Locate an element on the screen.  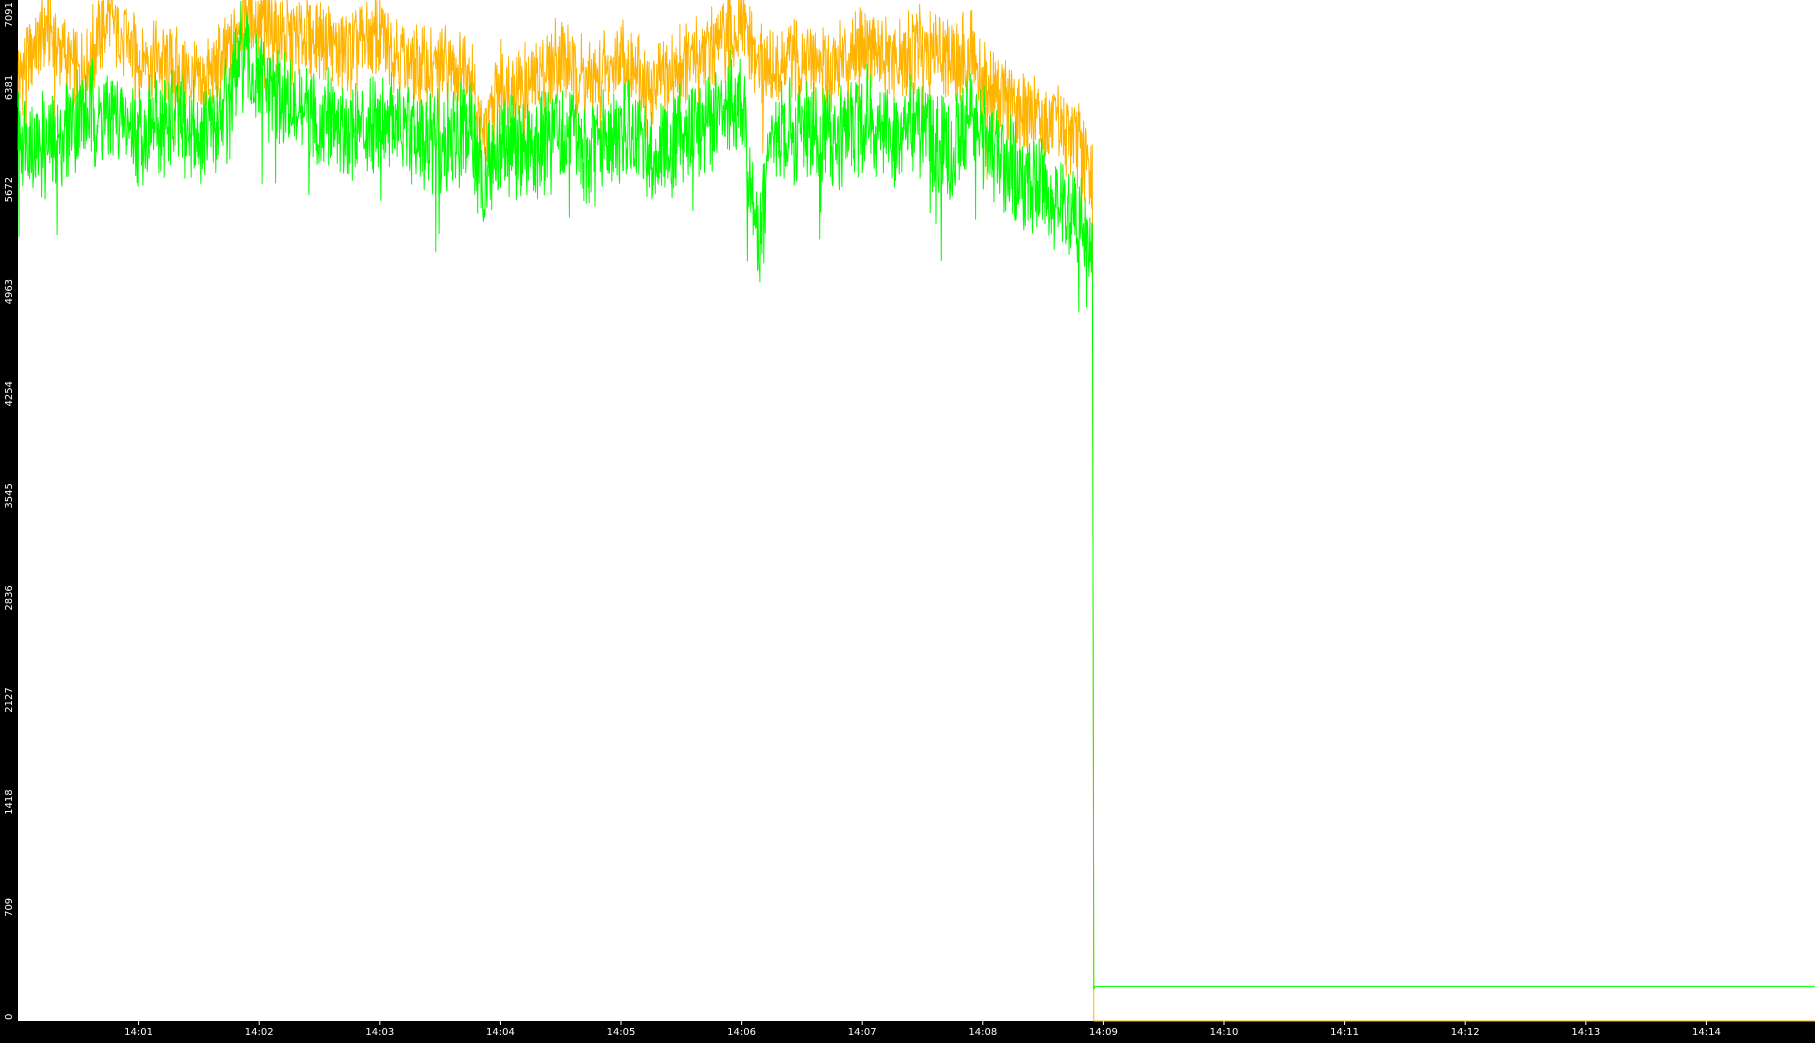
x-tick-label: 14:13 is located at coordinates (1585, 1032).